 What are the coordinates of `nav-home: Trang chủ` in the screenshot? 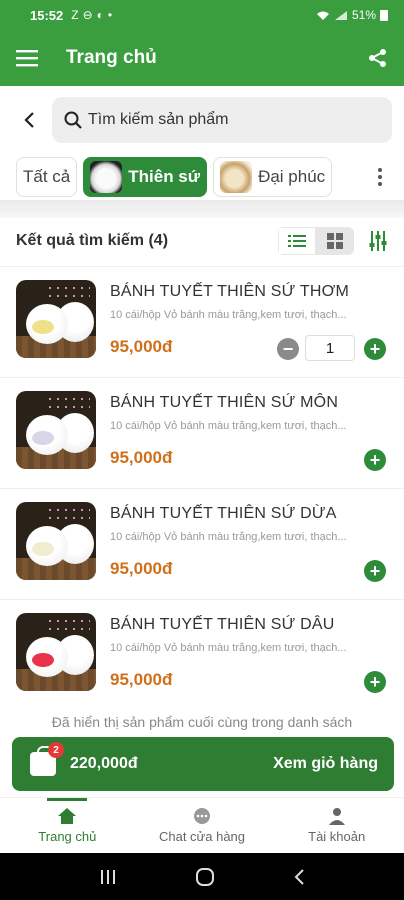 It's located at (67, 825).